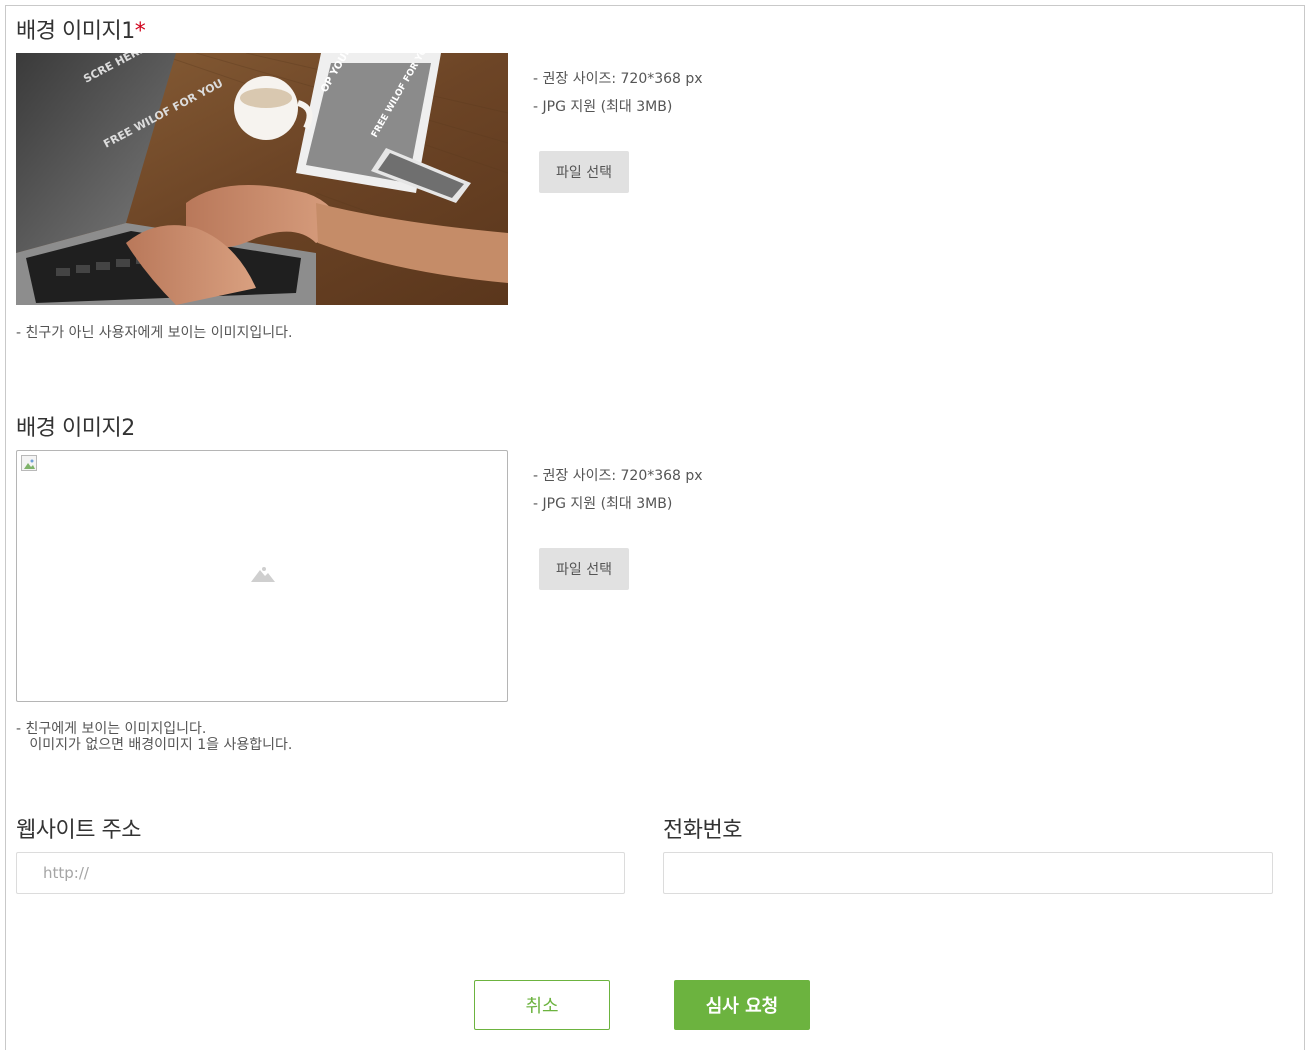 This screenshot has width=1308, height=1050. I want to click on image-placeholder-icon, so click(263, 576).